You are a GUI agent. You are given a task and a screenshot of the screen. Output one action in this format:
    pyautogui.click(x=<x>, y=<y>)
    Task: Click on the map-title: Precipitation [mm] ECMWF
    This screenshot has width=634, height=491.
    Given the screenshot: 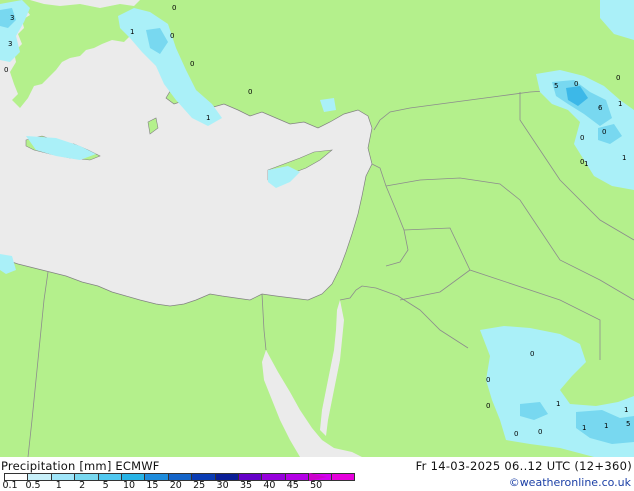 What is the action you would take?
    pyautogui.click(x=80, y=466)
    